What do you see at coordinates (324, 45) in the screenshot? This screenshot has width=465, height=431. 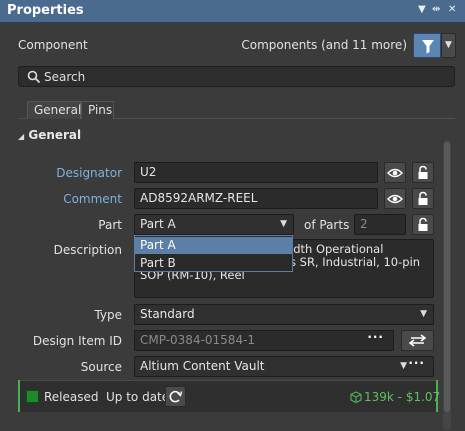 I see `component-filter-text: Components (and 11 more)` at bounding box center [324, 45].